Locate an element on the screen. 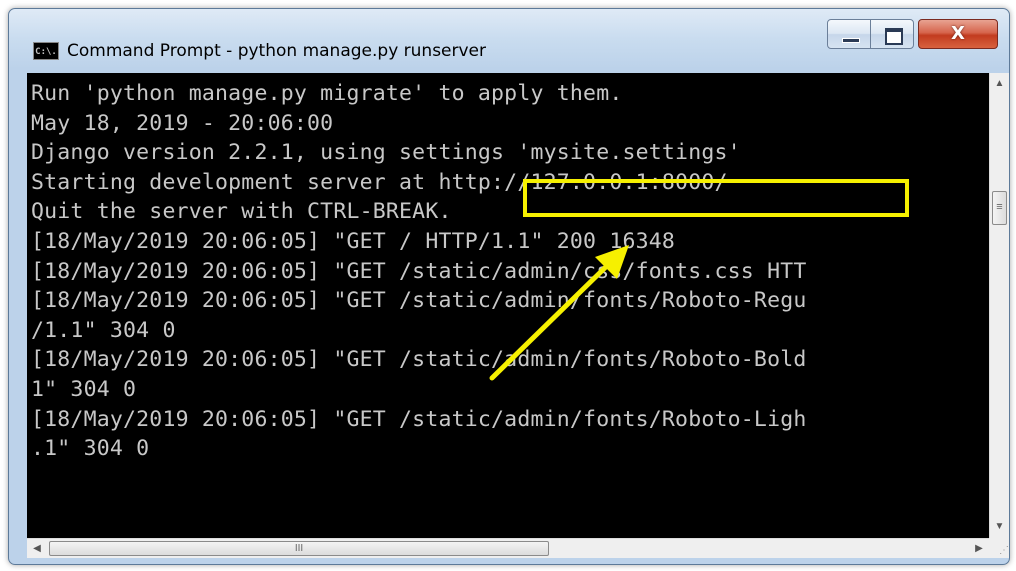  scroll-up-icon: ▲ is located at coordinates (999, 84).